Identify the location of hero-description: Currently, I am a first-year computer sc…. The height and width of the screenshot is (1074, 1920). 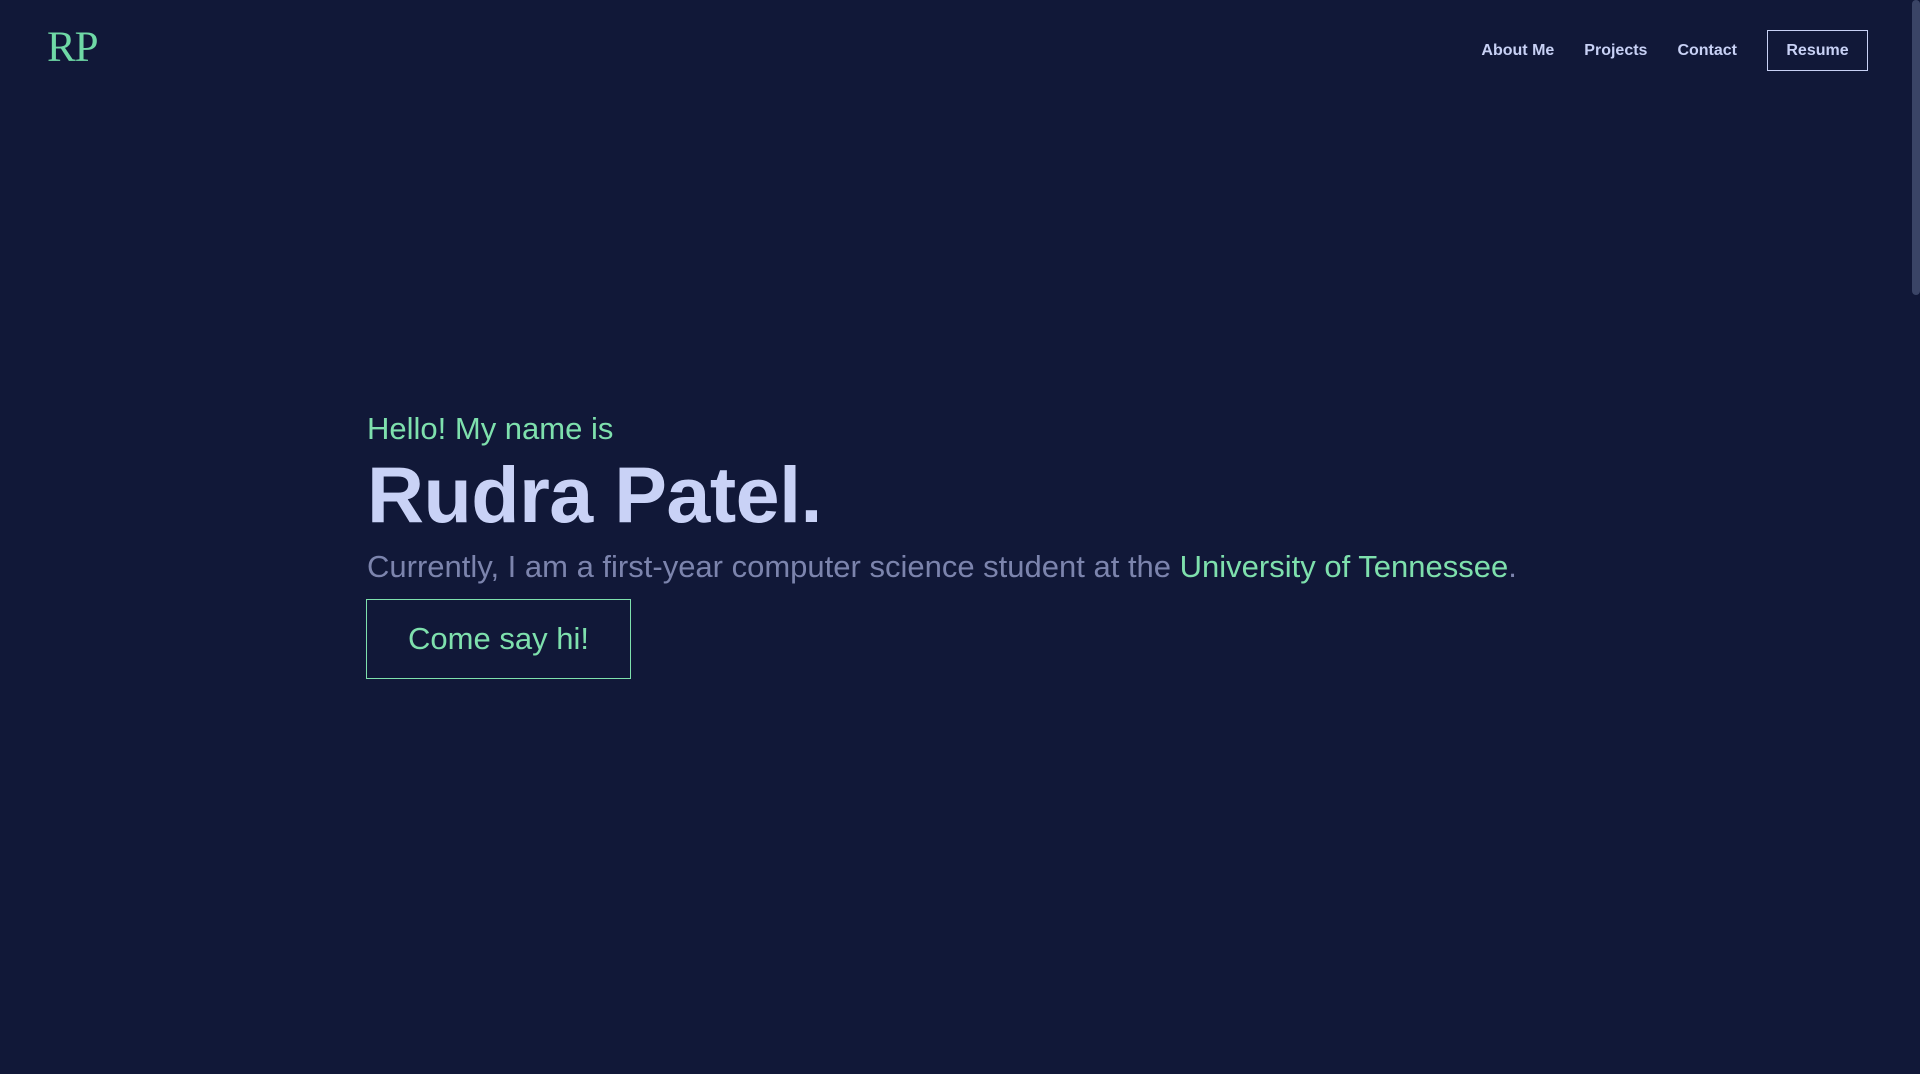
(1017, 566).